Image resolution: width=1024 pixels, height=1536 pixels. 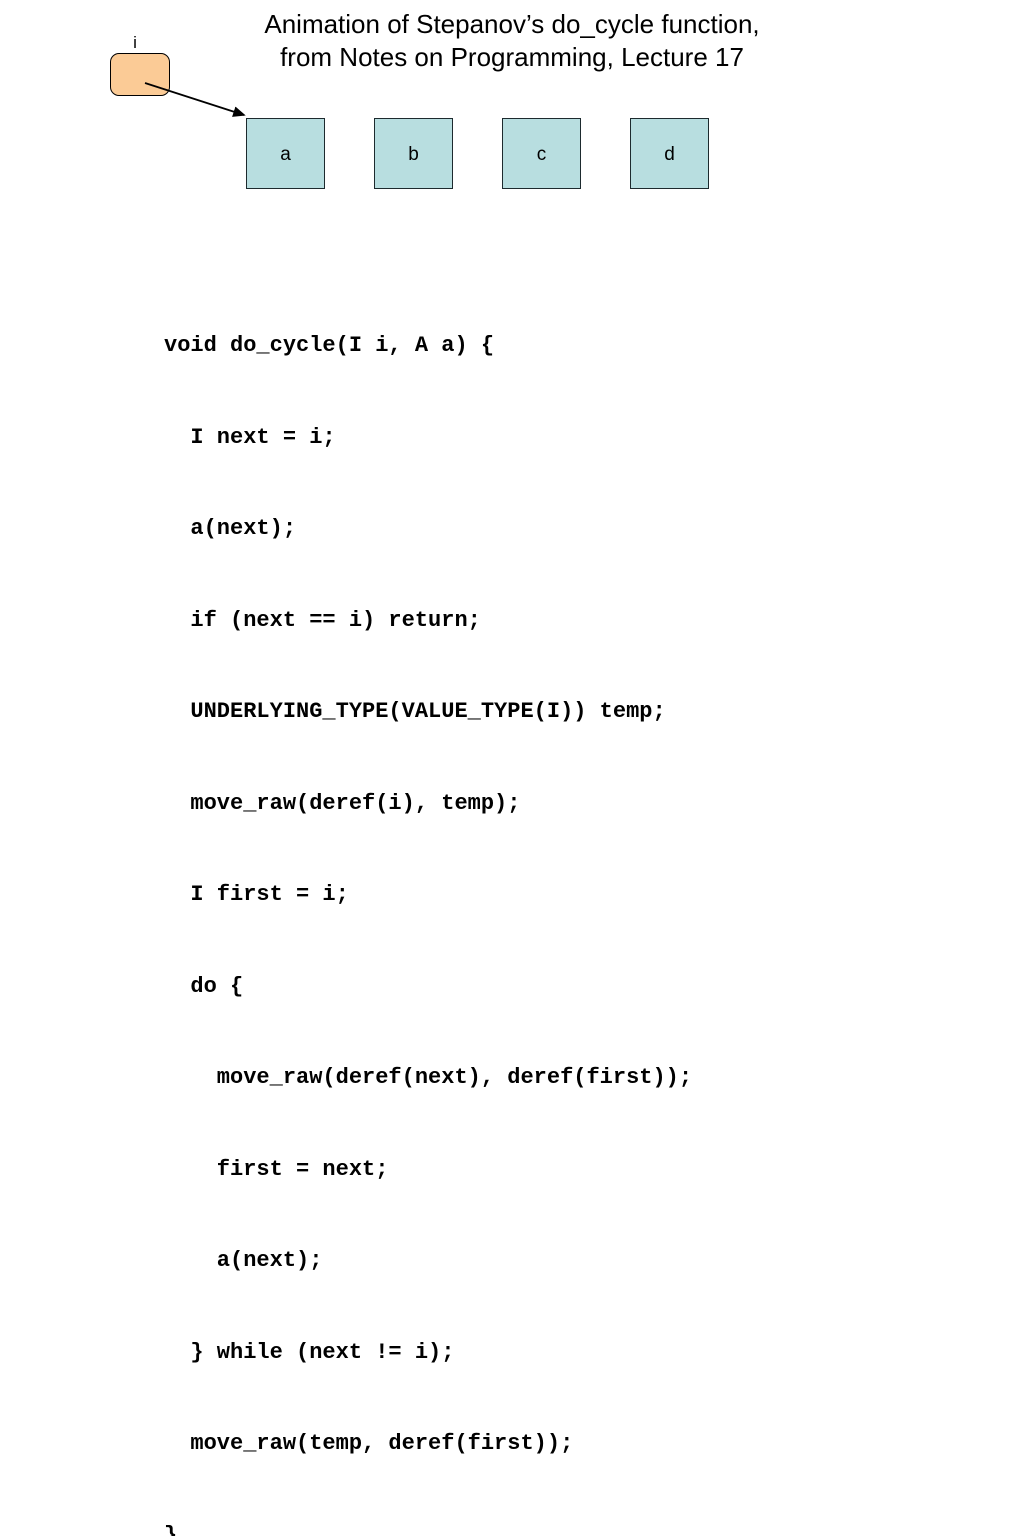 I want to click on code-line: void do_cycle(I i, A a) {, so click(x=428, y=346).